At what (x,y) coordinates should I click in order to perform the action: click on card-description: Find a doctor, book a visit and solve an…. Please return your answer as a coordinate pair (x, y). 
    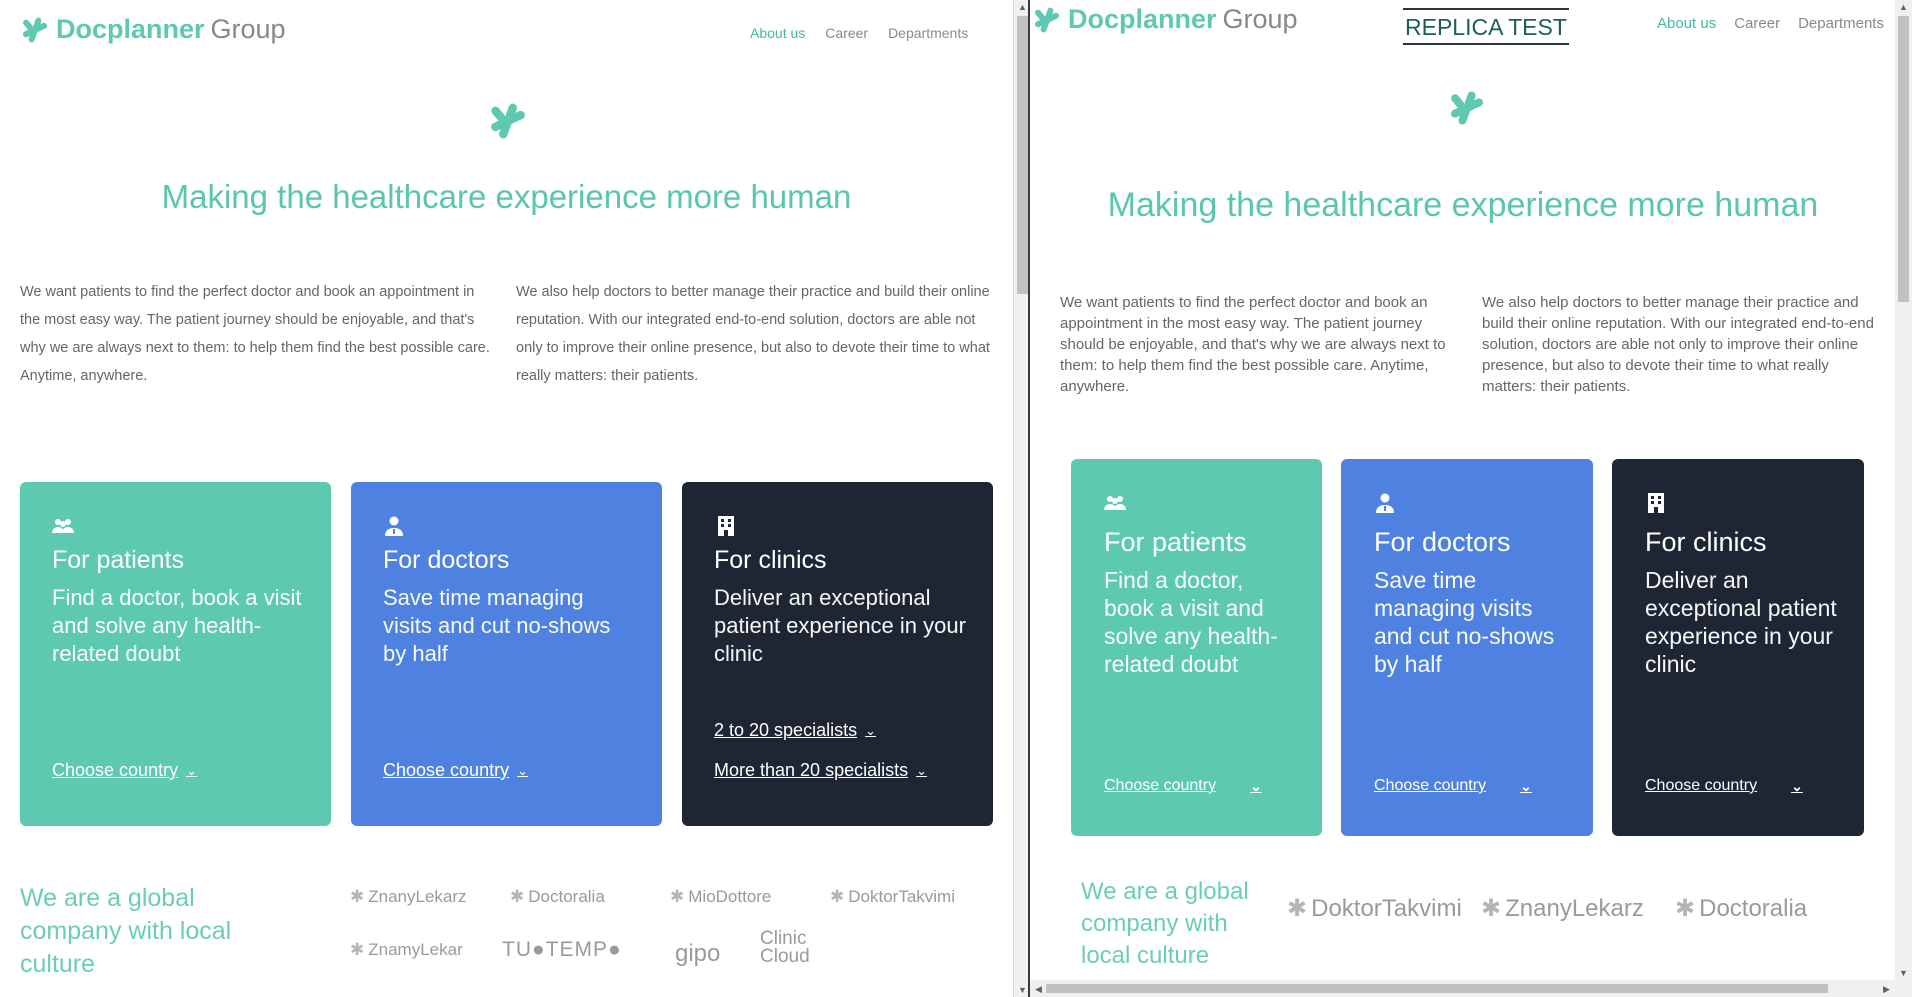
    Looking at the image, I should click on (177, 625).